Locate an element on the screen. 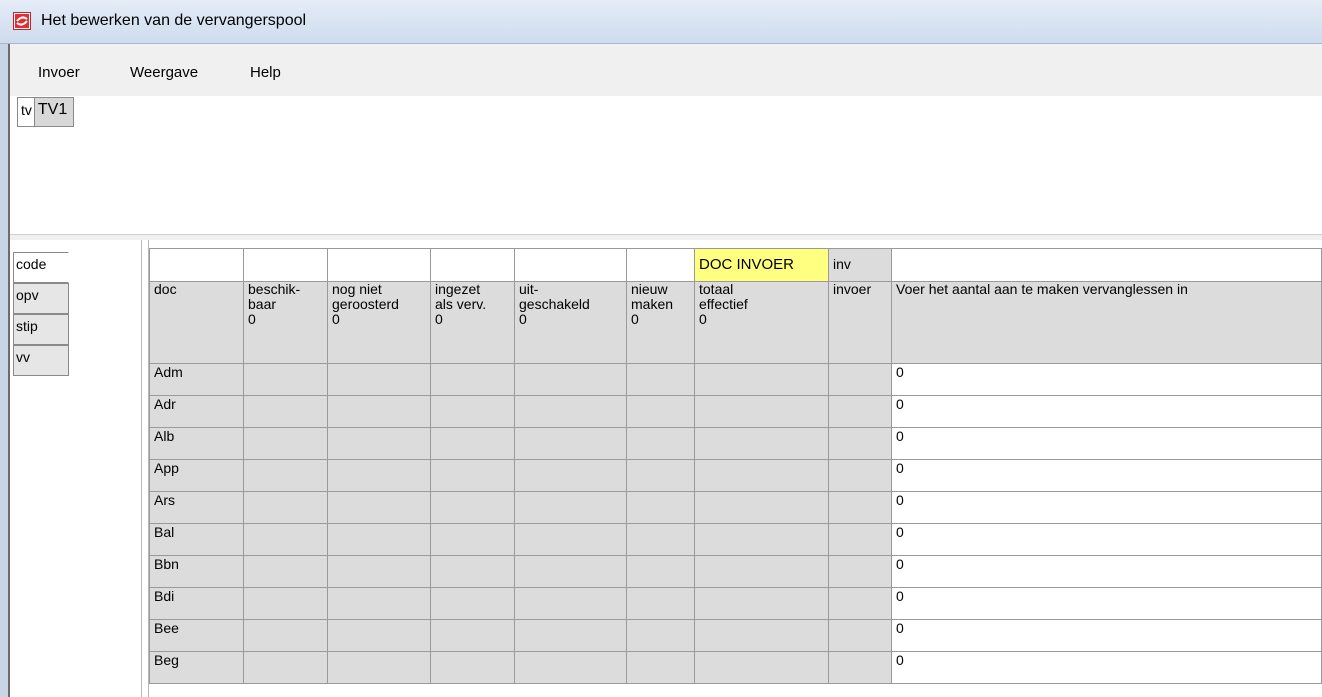  row-doc: Beg is located at coordinates (196, 667).